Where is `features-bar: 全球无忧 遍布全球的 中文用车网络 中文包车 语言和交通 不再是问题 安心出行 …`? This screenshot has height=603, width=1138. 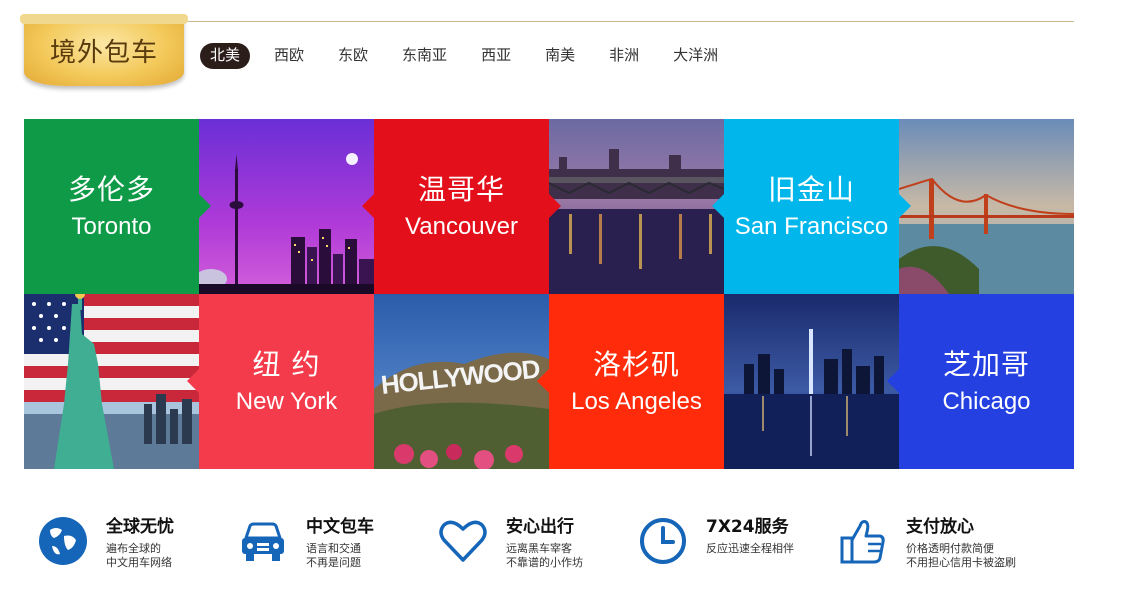
features-bar: 全球无忧 遍布全球的 中文用车网络 中文包车 语言和交通 不再是问题 安心出行 … is located at coordinates (558, 551).